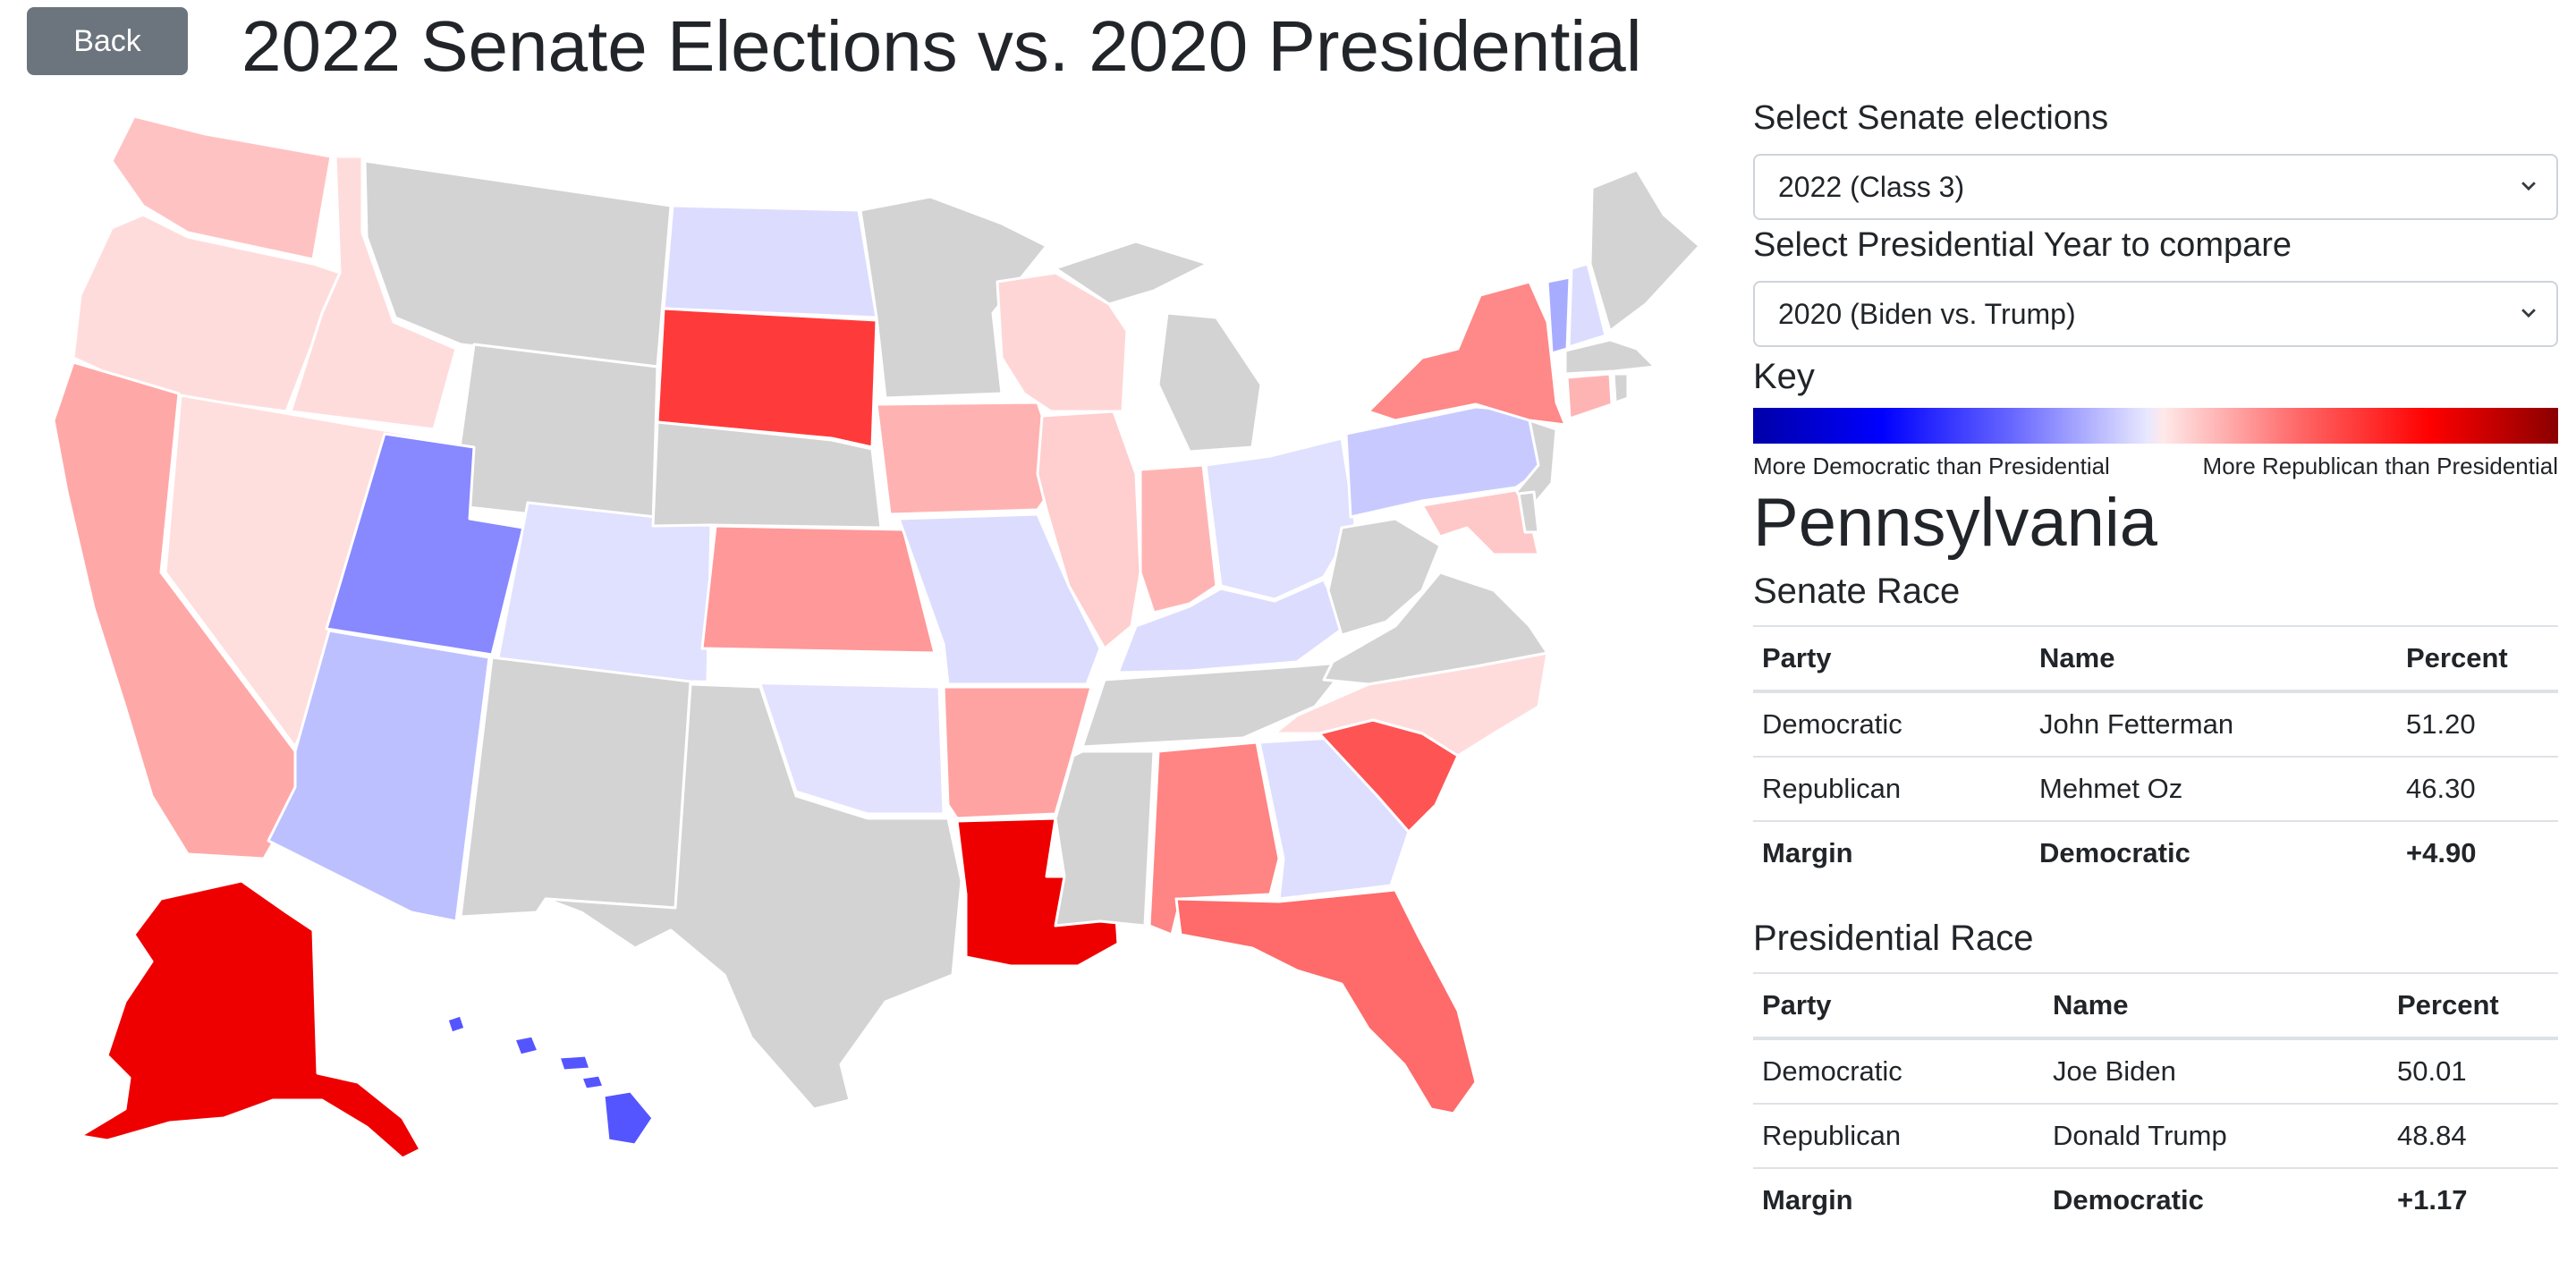 This screenshot has width=2576, height=1279. Describe the element at coordinates (2216, 1136) in the screenshot. I see `name-cell: Donald Trump` at that location.